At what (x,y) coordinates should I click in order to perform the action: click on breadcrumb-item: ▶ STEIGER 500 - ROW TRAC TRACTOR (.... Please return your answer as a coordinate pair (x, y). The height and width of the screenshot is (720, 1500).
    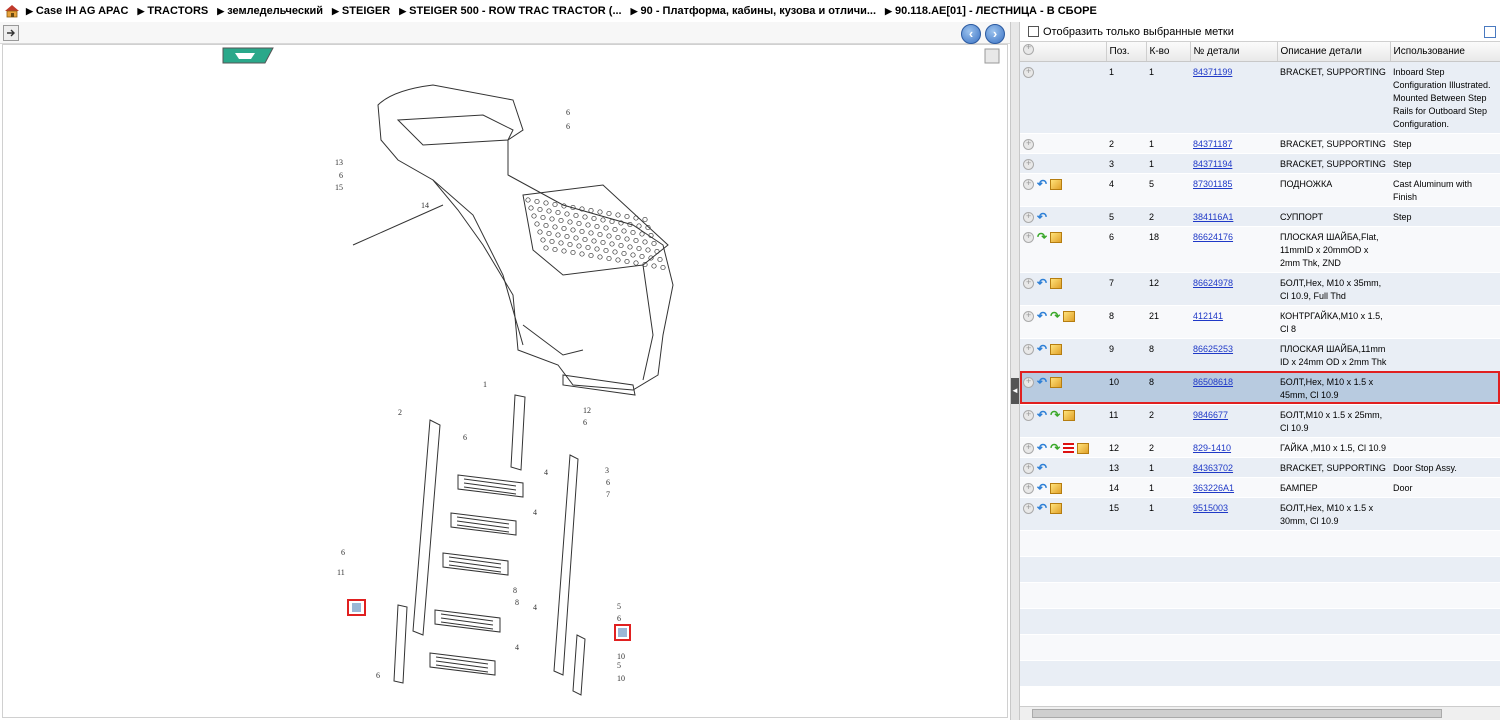
    Looking at the image, I should click on (510, 11).